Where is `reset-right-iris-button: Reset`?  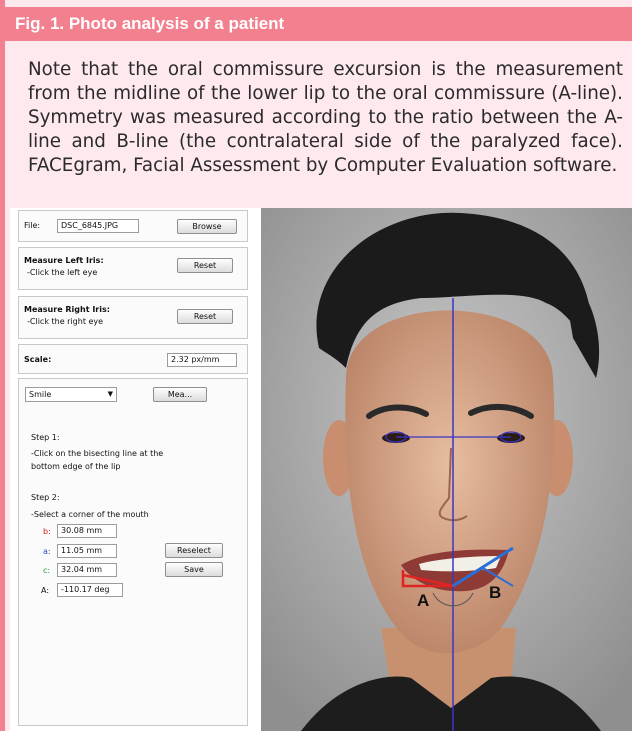 reset-right-iris-button: Reset is located at coordinates (205, 316).